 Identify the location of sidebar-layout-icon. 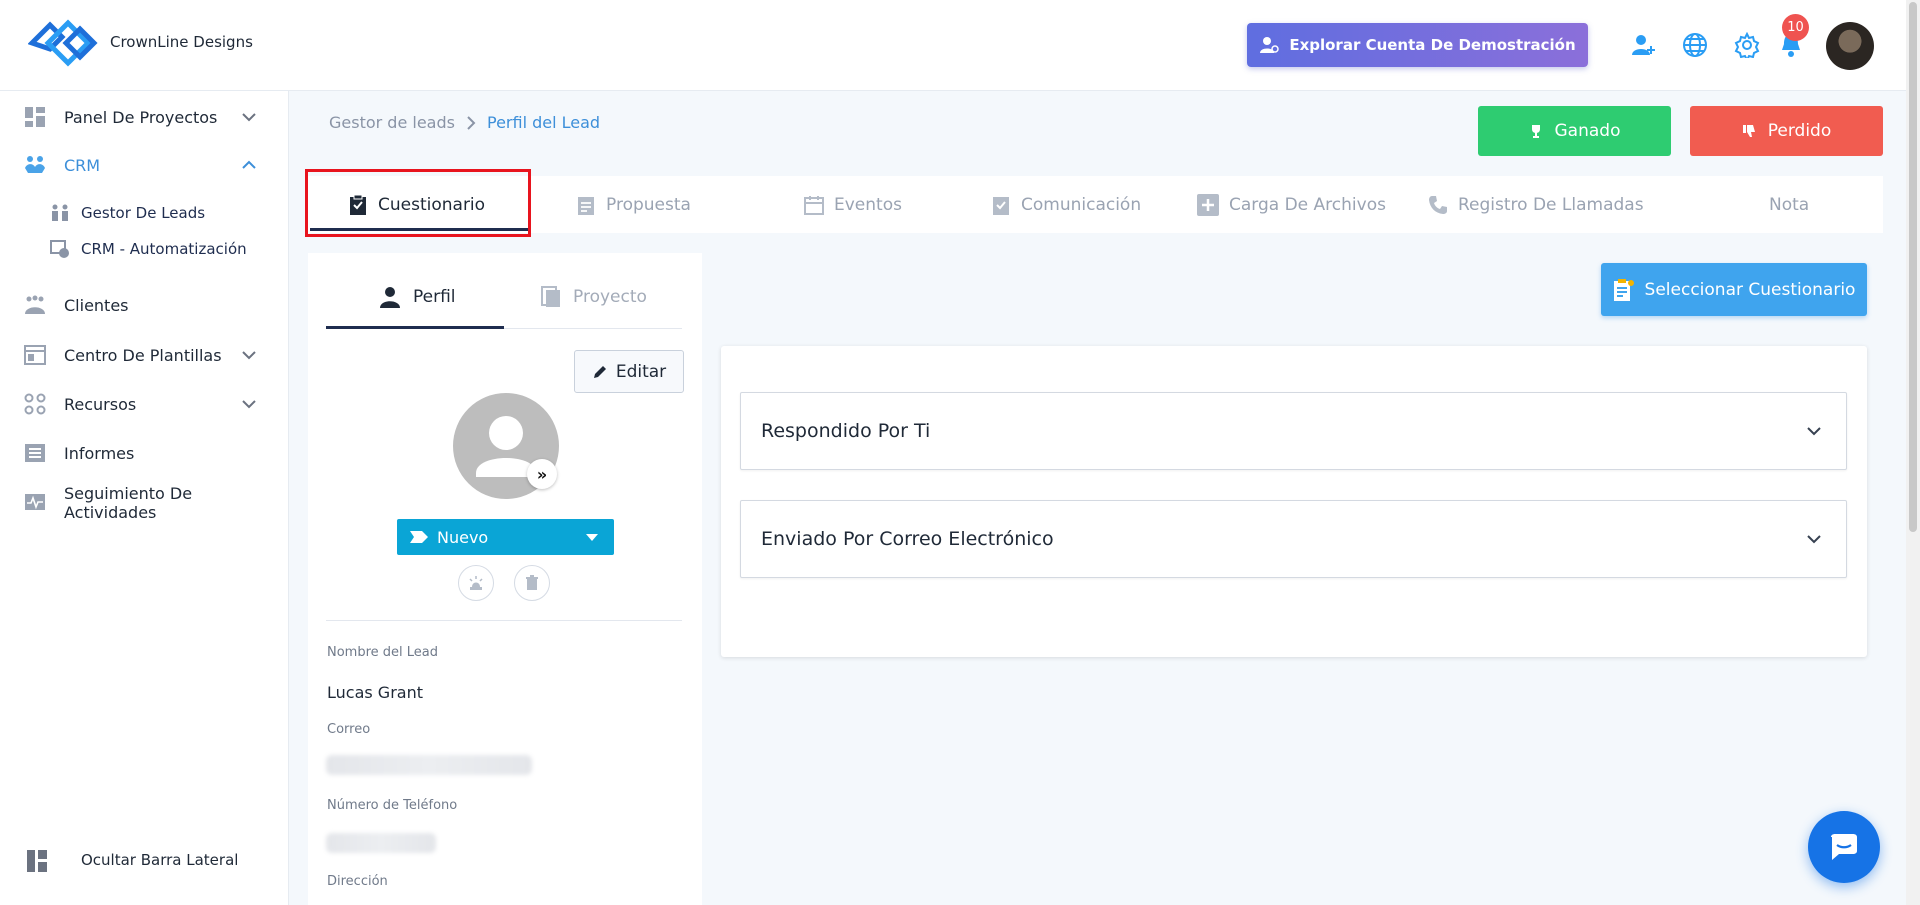
(37, 861).